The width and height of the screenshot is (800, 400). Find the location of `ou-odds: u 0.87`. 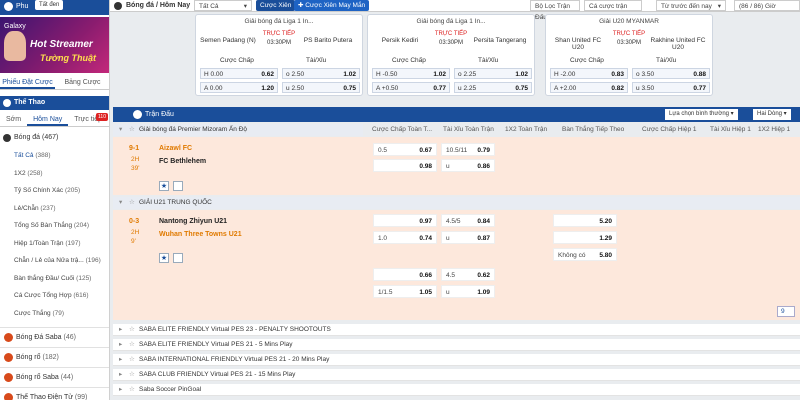

ou-odds: u 0.87 is located at coordinates (468, 237).